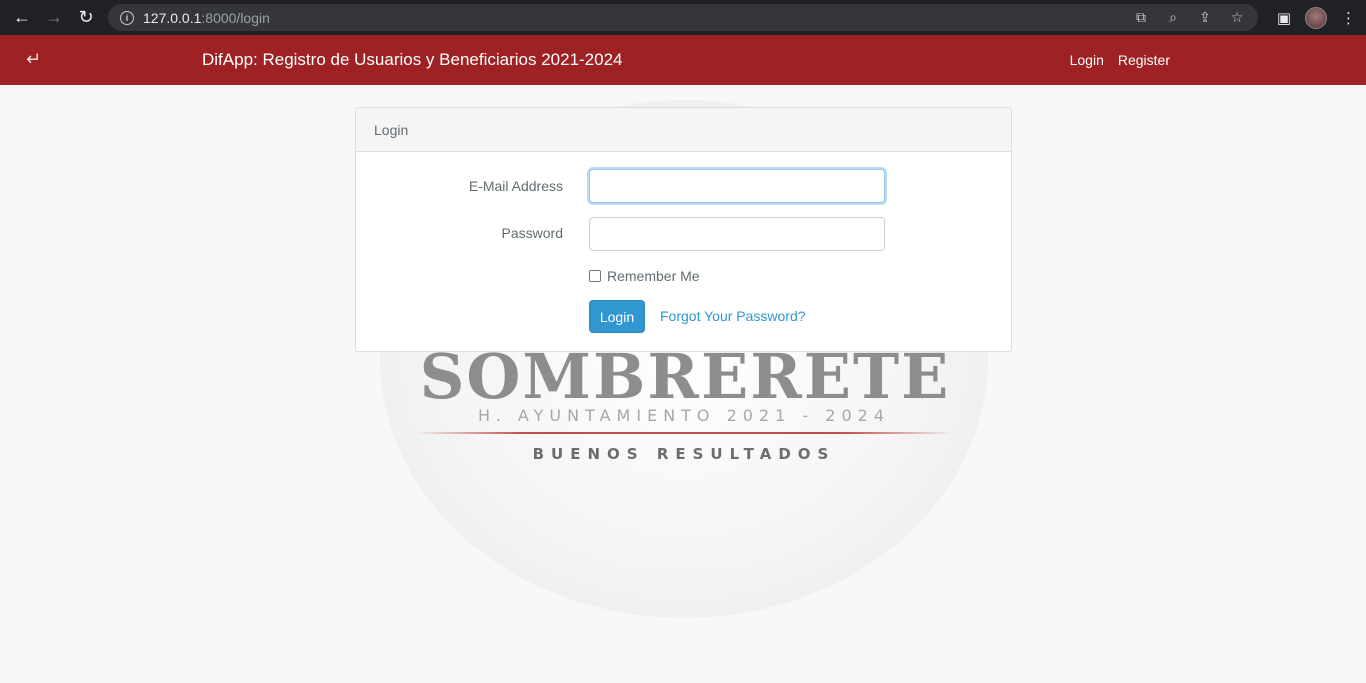 The width and height of the screenshot is (1366, 683). Describe the element at coordinates (22, 17) in the screenshot. I see `back-icon: ←` at that location.